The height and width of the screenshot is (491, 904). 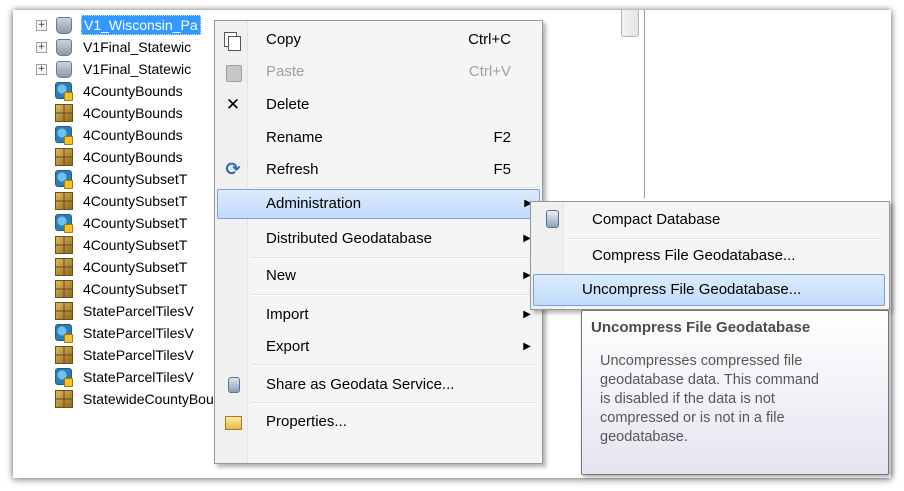 I want to click on menu-item-shortcut: F2, so click(x=502, y=137).